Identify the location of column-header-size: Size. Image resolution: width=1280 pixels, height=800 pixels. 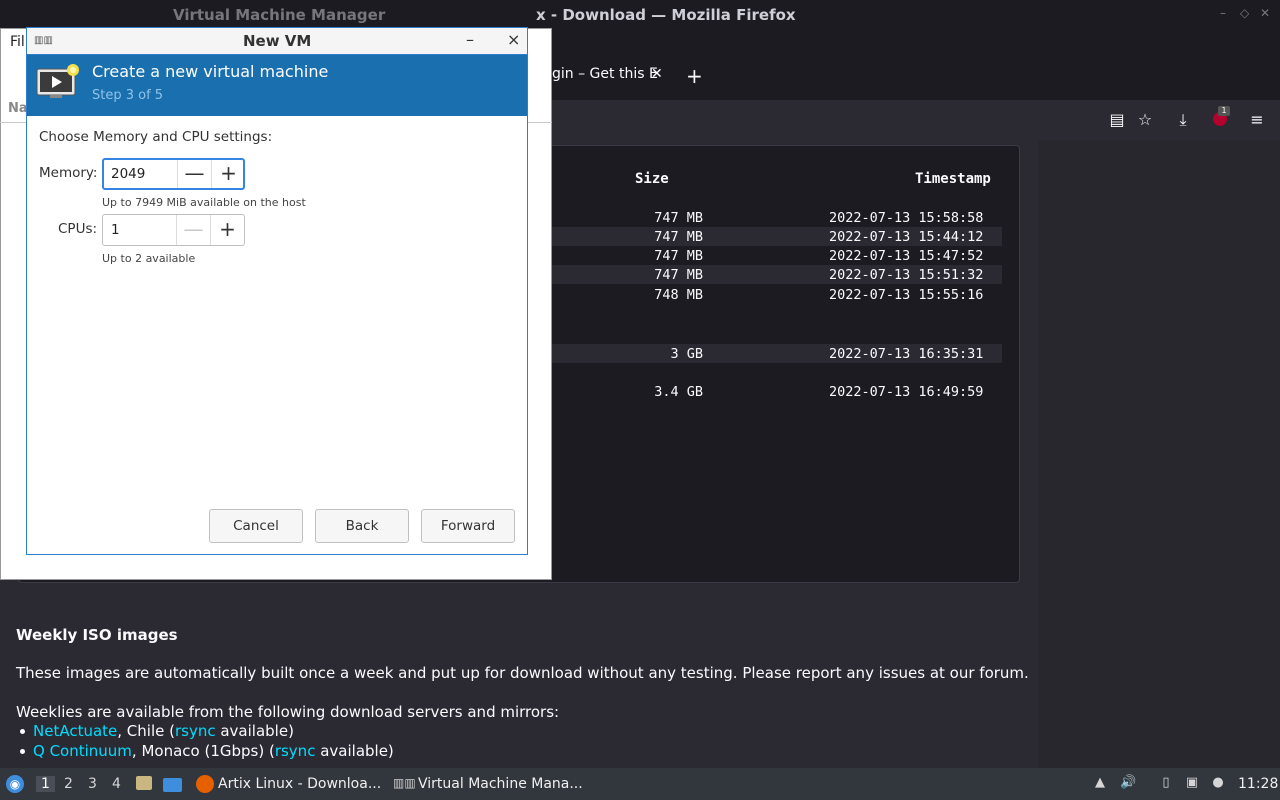
(652, 179).